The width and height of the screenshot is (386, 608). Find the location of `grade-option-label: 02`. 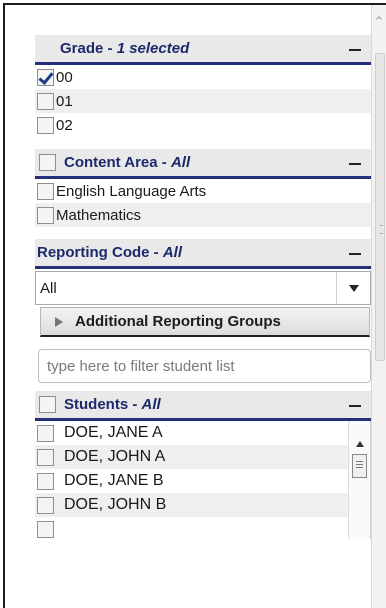

grade-option-label: 02 is located at coordinates (64, 125).